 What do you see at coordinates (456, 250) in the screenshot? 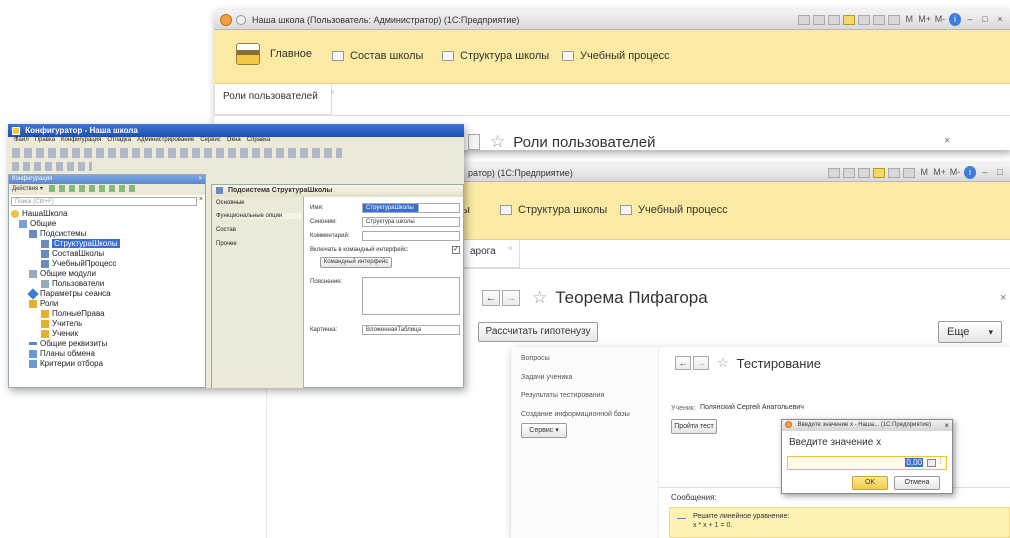
I see `include-checkbox: ✓` at bounding box center [456, 250].